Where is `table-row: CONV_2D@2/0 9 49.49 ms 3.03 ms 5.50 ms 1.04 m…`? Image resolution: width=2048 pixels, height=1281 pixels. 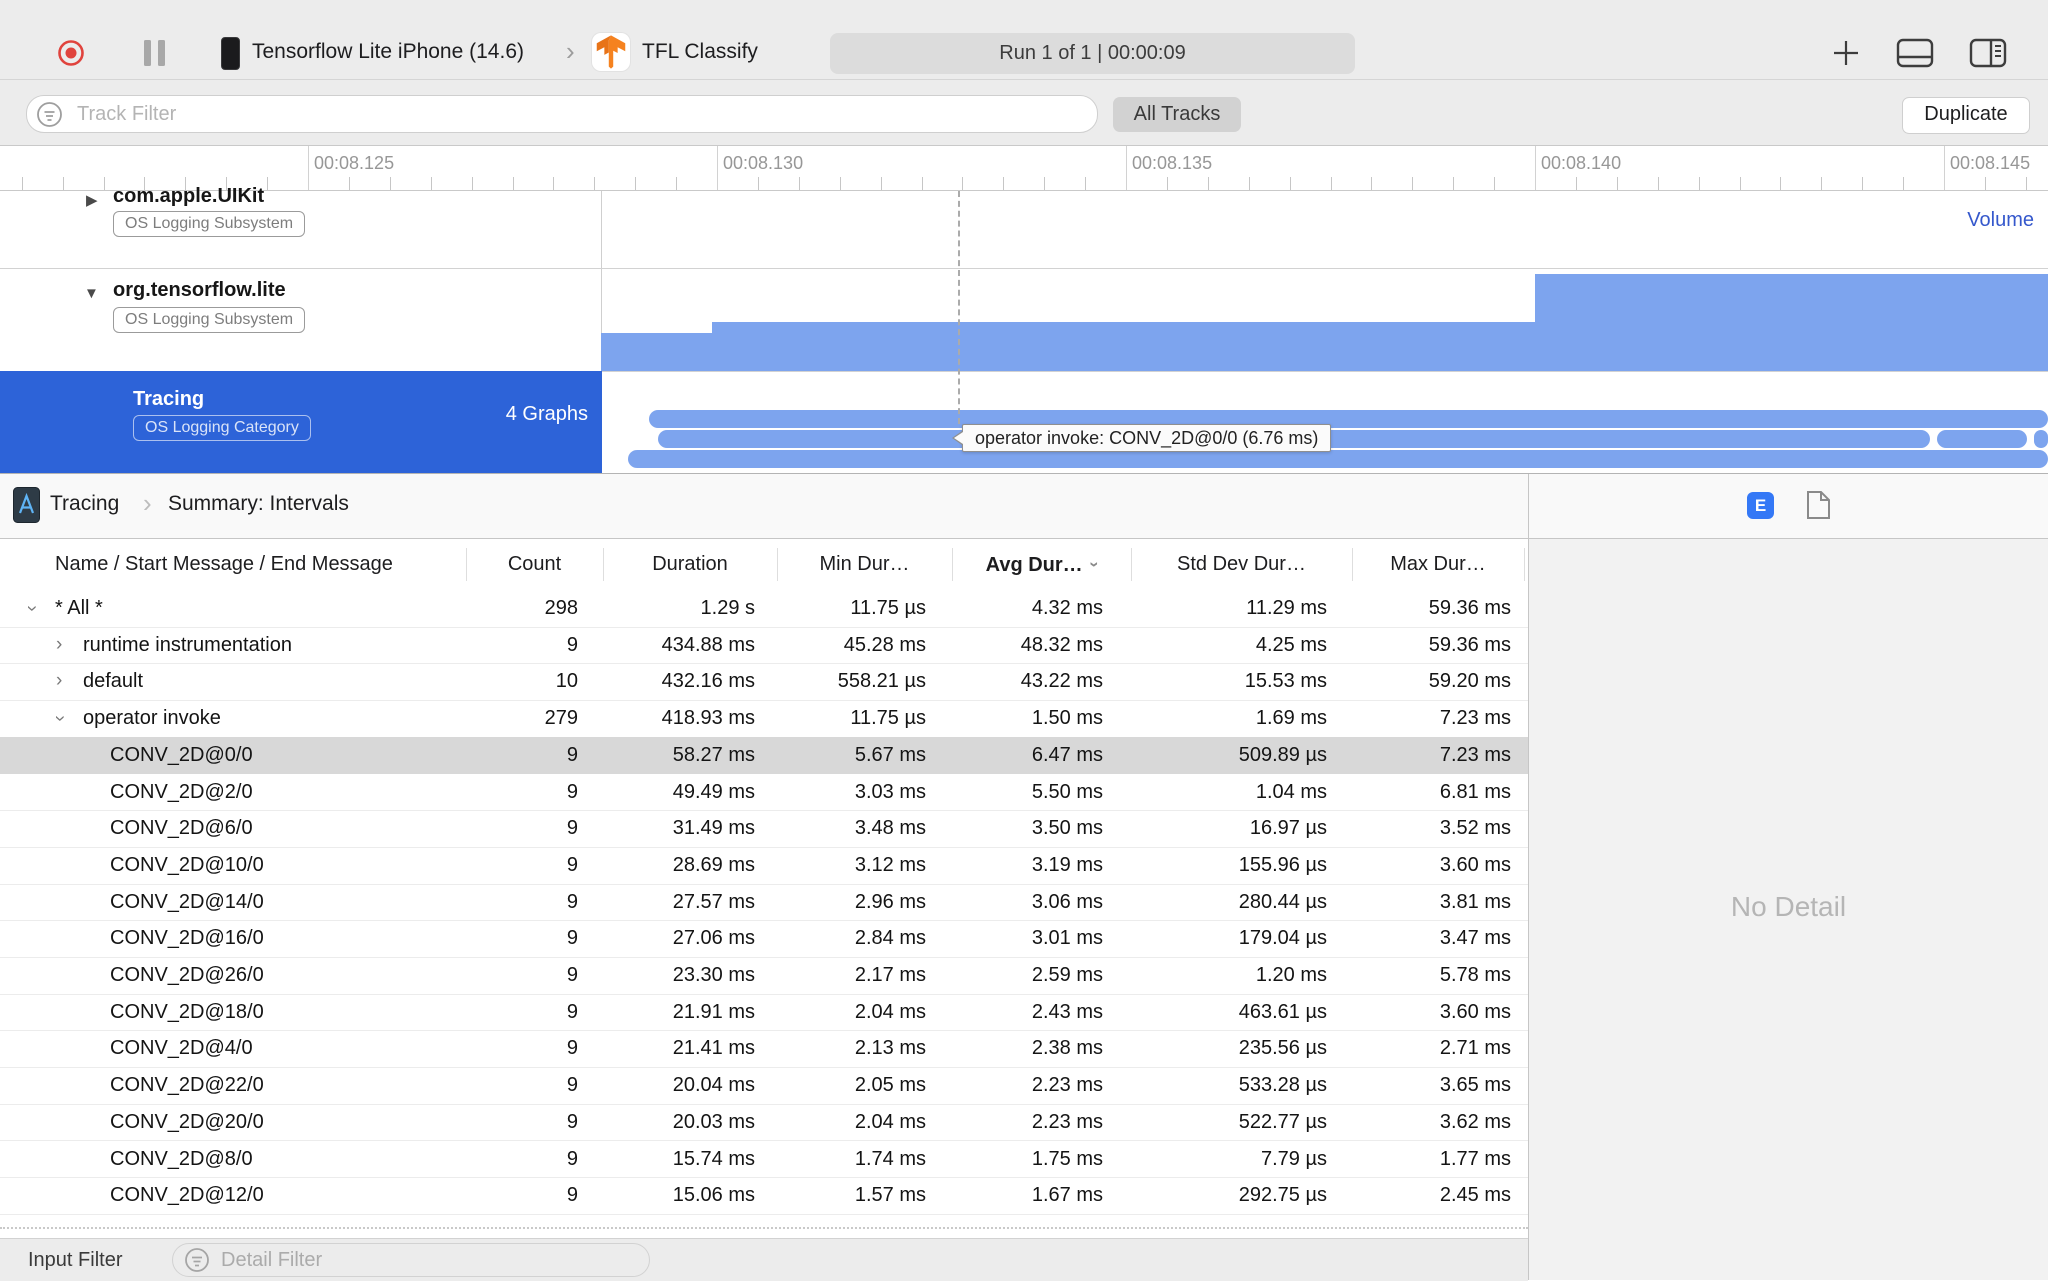 table-row: CONV_2D@2/0 9 49.49 ms 3.03 ms 5.50 ms 1.04 m… is located at coordinates (764, 793).